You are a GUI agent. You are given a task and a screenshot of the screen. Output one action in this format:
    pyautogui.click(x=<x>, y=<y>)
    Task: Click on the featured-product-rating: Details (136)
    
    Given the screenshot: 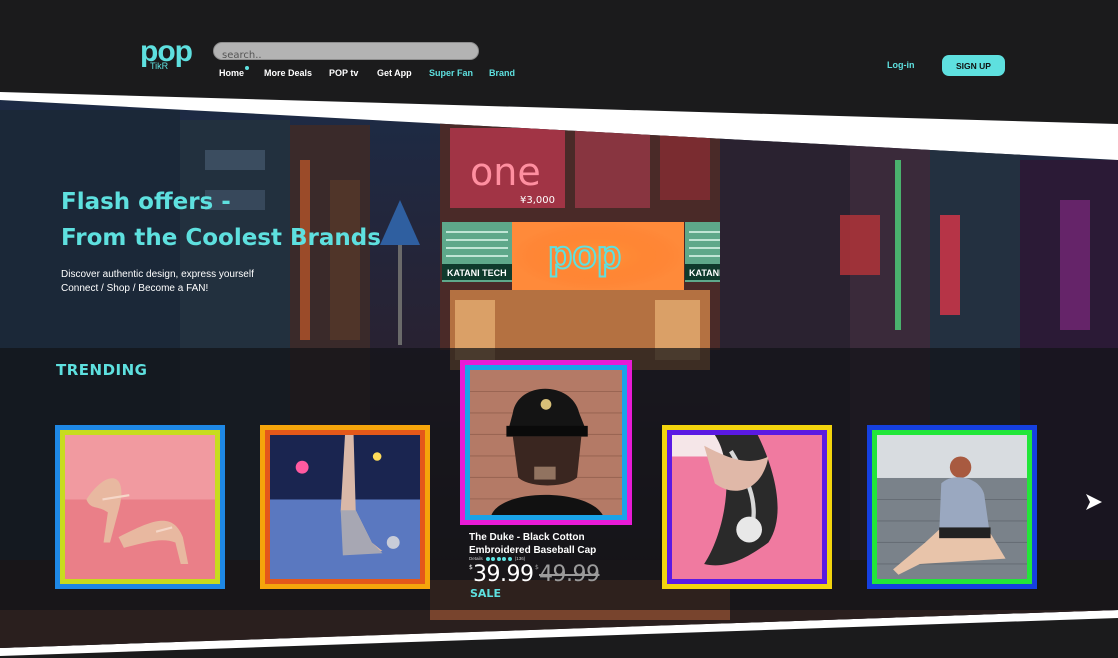 What is the action you would take?
    pyautogui.click(x=497, y=558)
    